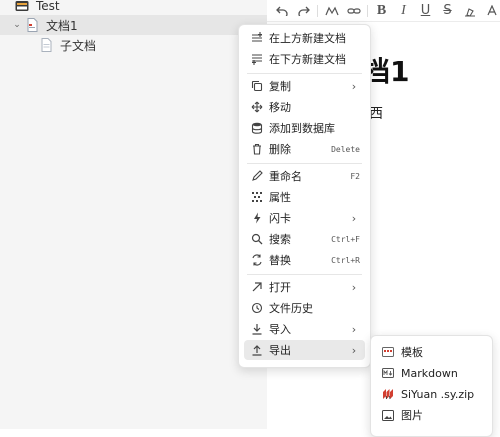 The height and width of the screenshot is (437, 500). I want to click on search-icon, so click(257, 239).